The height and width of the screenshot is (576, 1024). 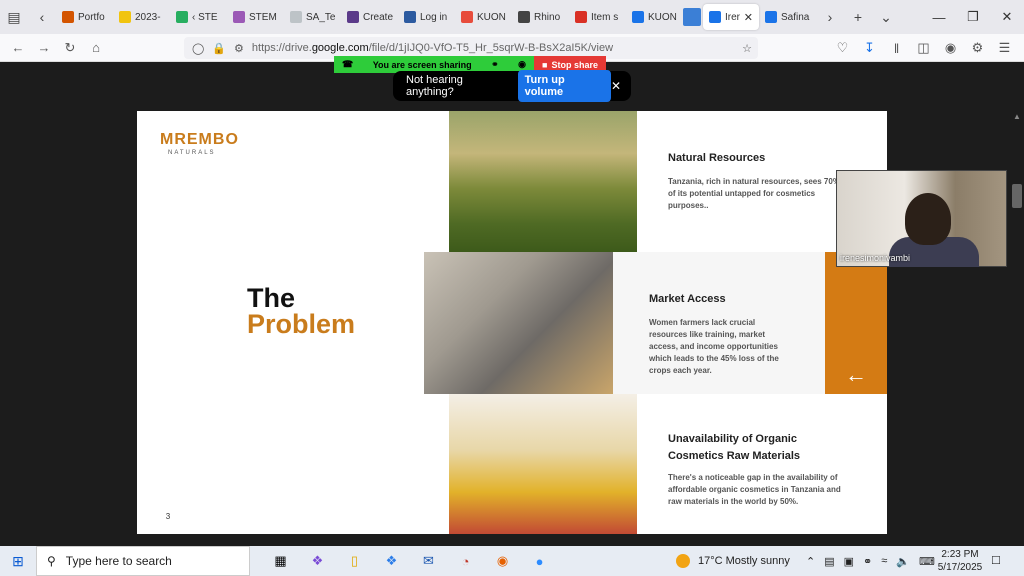 I want to click on tab-label: ‹ STE, so click(x=205, y=17).